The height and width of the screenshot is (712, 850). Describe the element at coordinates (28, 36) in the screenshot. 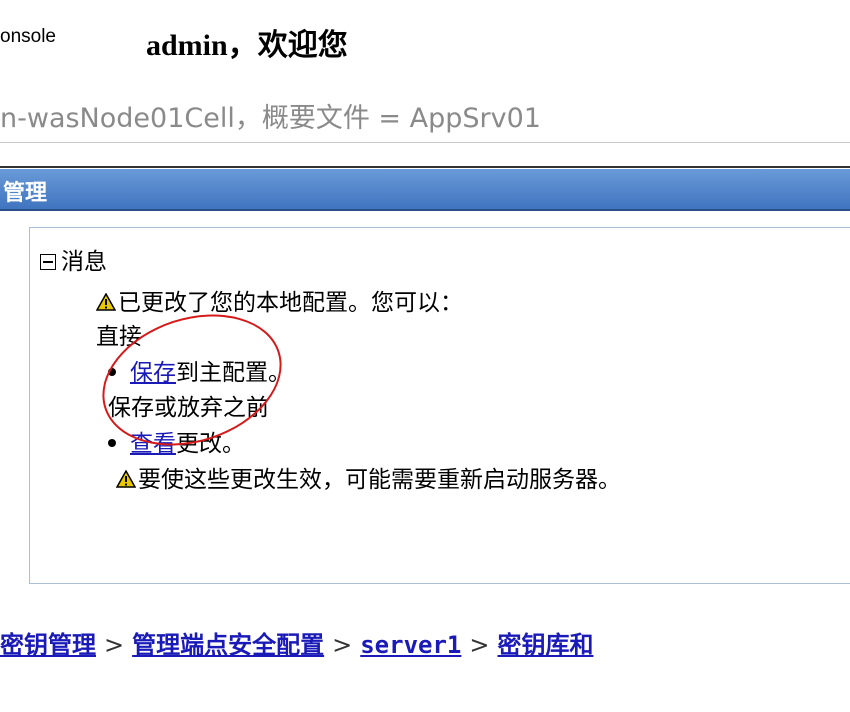

I see `console-title: onsole` at that location.